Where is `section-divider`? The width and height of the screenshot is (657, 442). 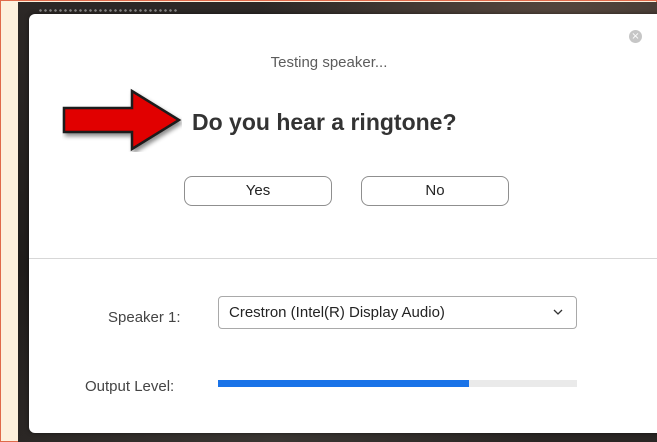
section-divider is located at coordinates (343, 258).